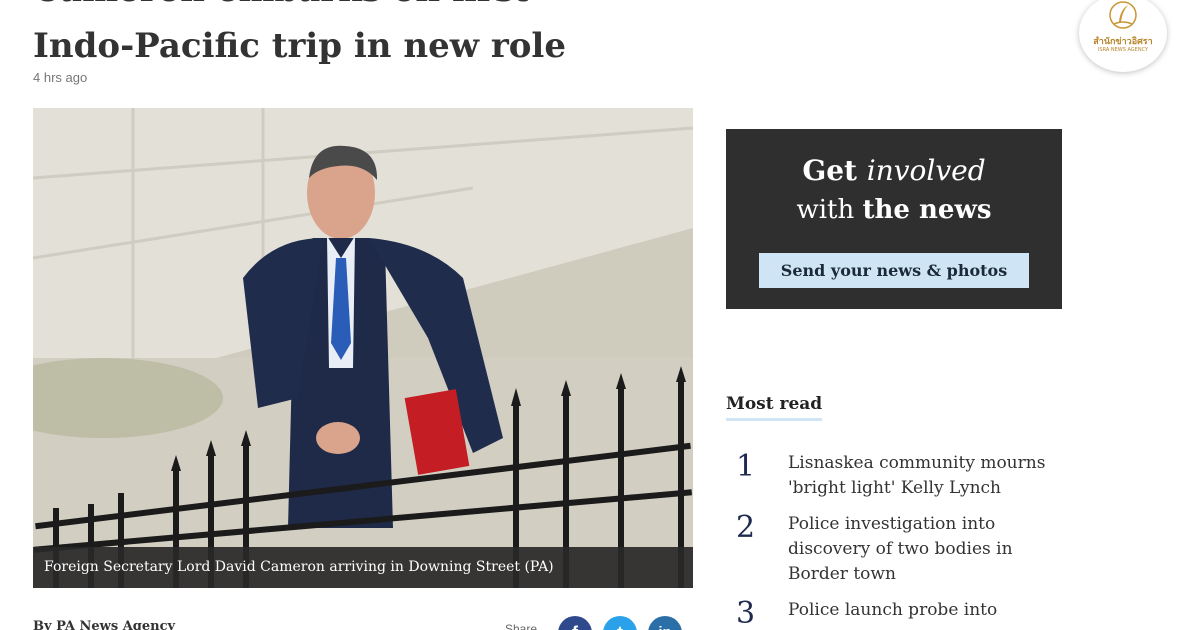  Describe the element at coordinates (829, 210) in the screenshot. I see `promo-text-with: with` at that location.